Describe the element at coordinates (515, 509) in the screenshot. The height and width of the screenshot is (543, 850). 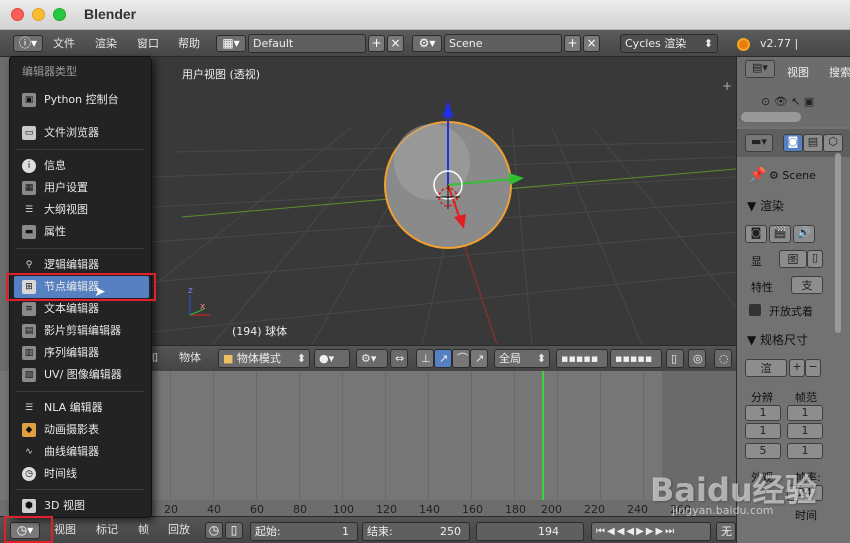
I see `tick-label: 180` at that location.